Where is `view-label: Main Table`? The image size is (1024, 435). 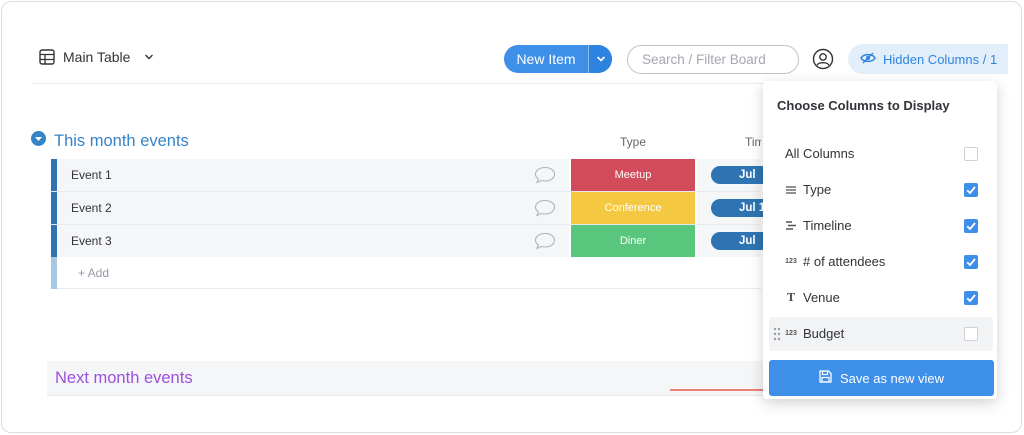 view-label: Main Table is located at coordinates (97, 57).